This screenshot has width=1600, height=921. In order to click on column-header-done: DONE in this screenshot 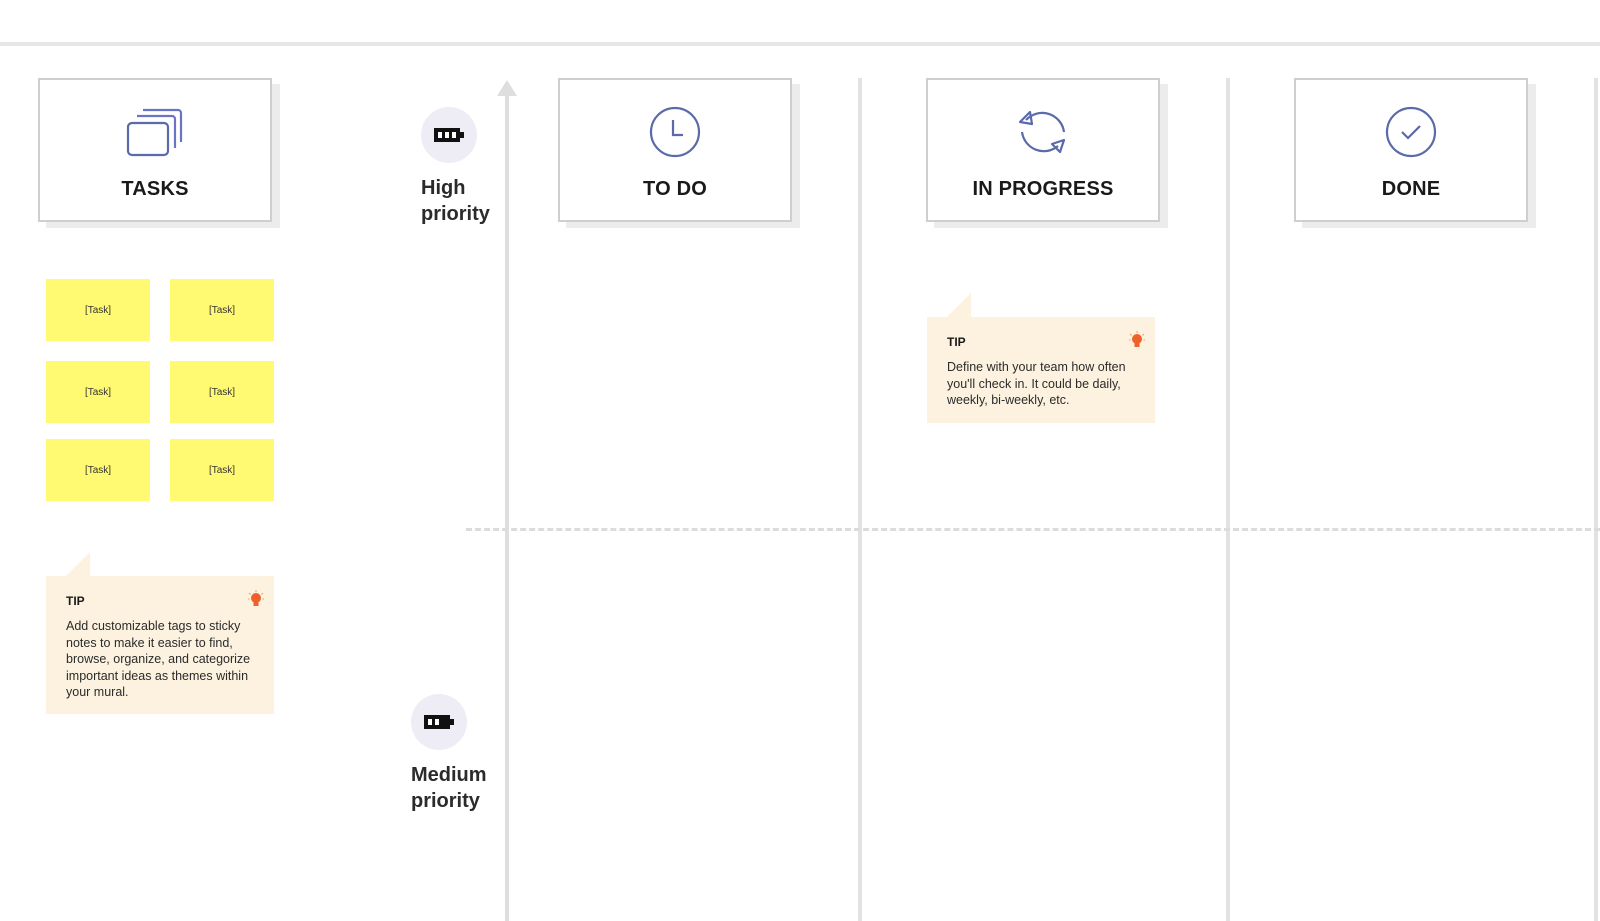, I will do `click(1411, 150)`.